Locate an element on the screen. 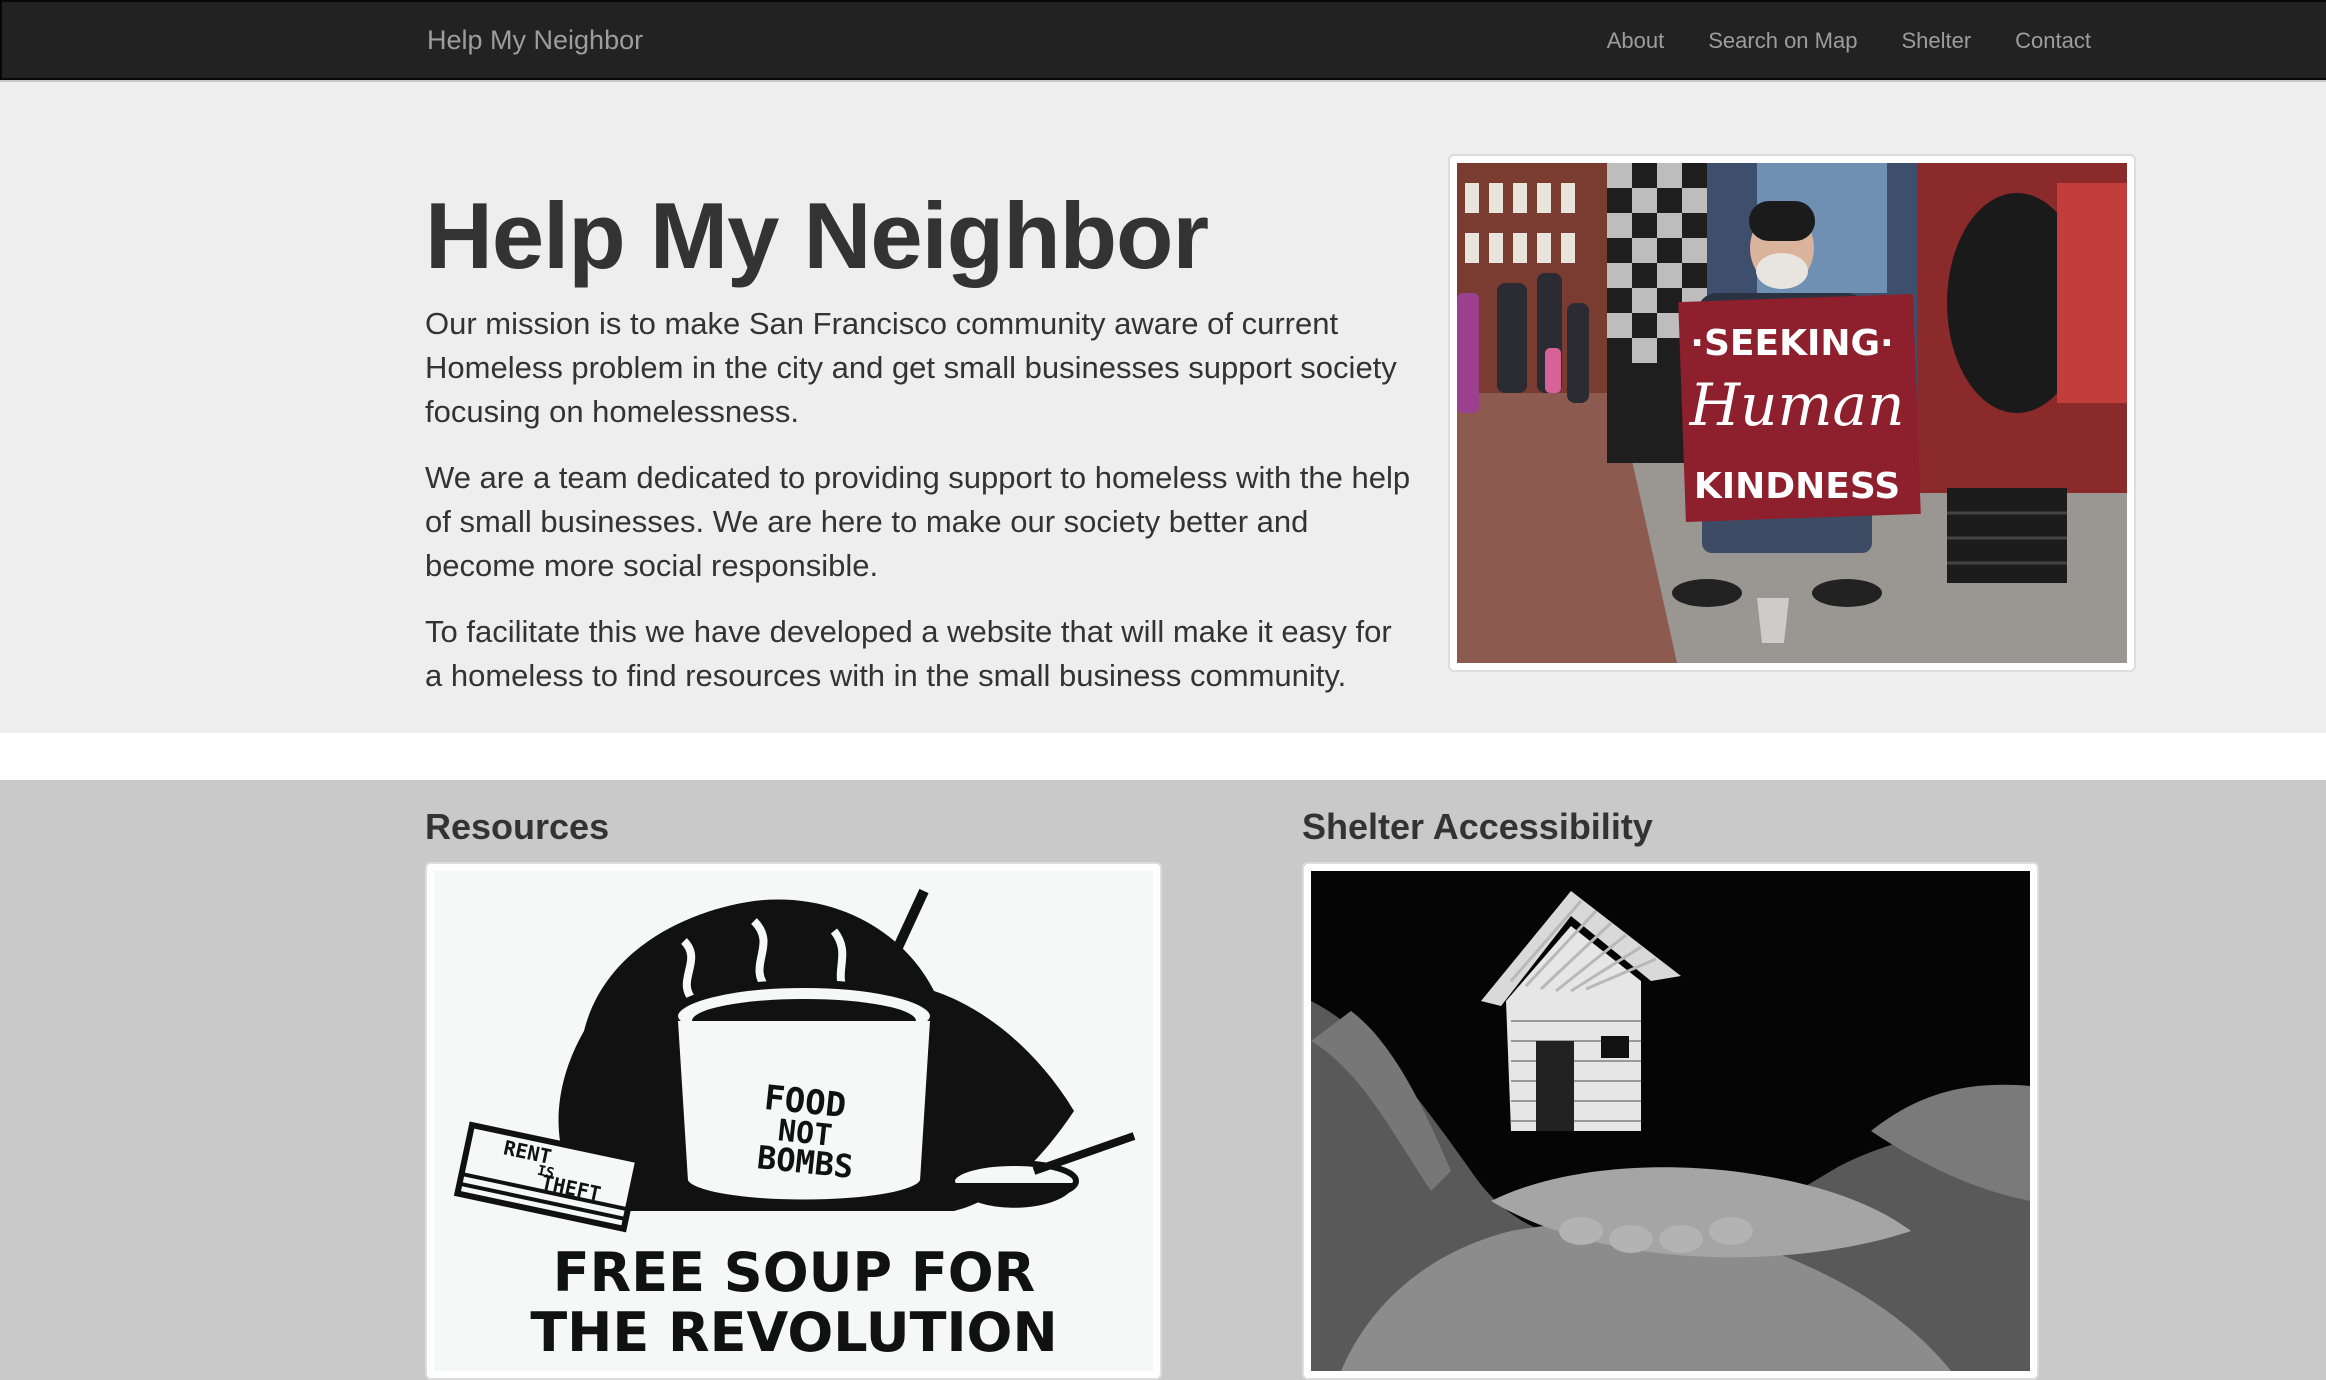  nav-link-contact: Contact is located at coordinates (2053, 41).